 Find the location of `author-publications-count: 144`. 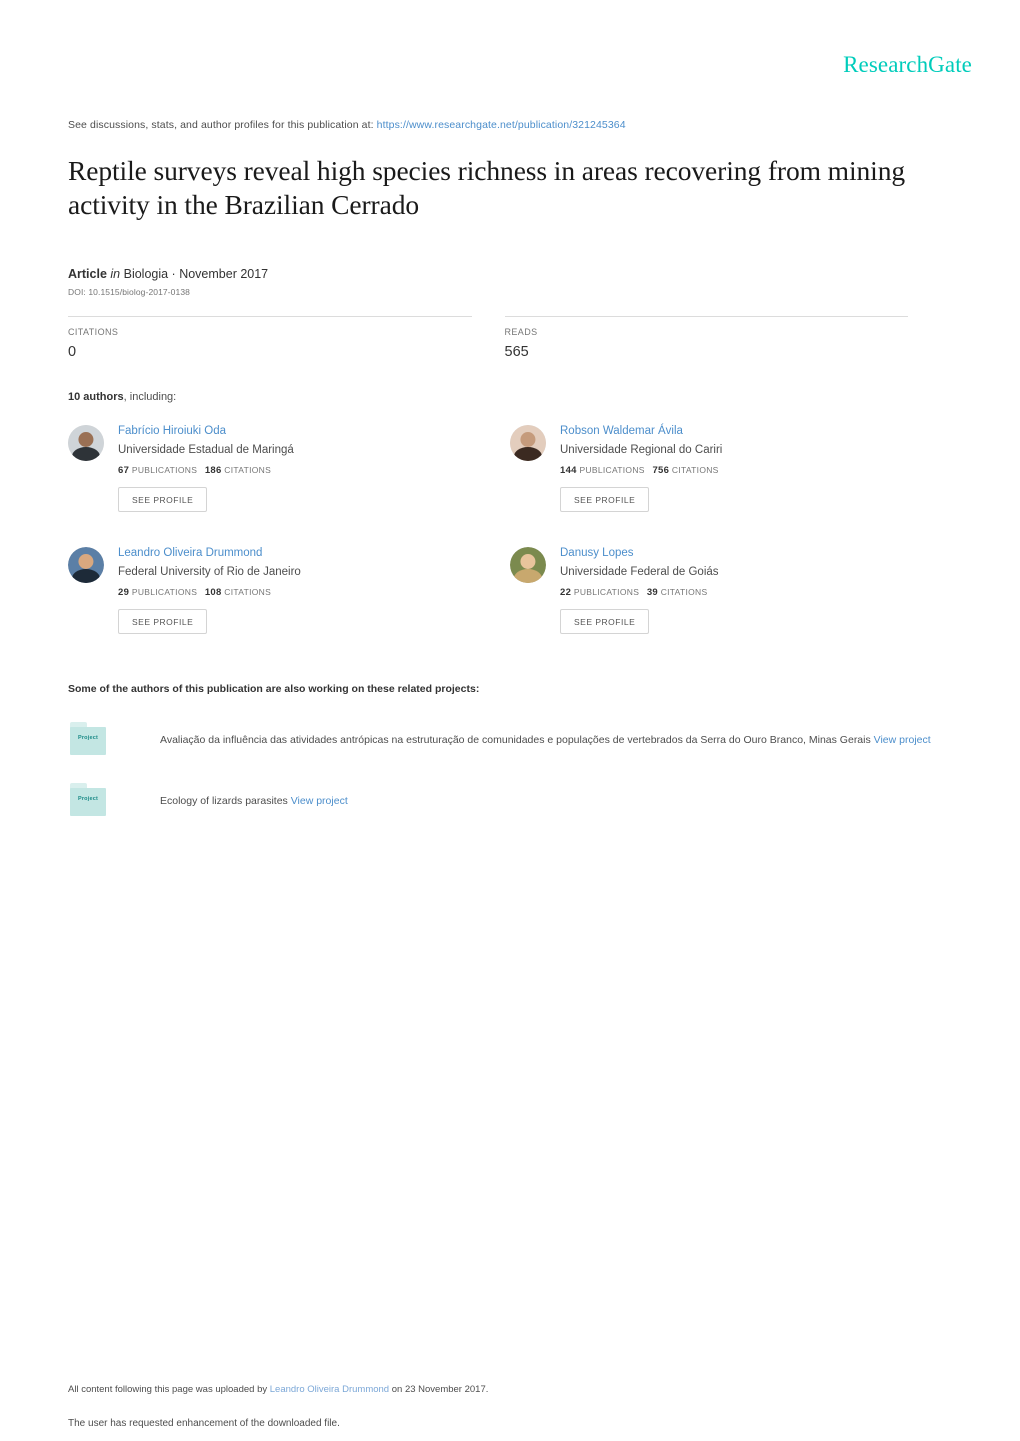

author-publications-count: 144 is located at coordinates (568, 470).